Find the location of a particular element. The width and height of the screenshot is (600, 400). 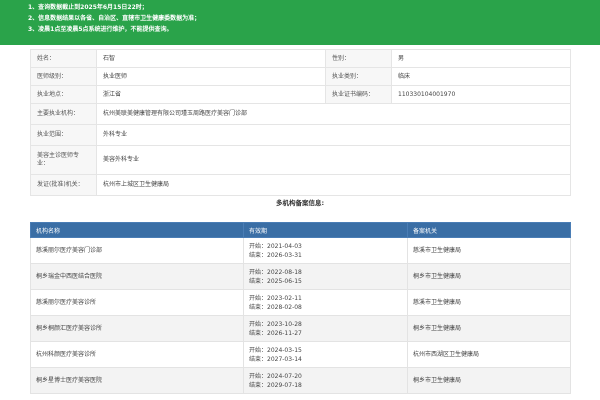

period-start: 开始：2024-07-20 is located at coordinates (275, 376).